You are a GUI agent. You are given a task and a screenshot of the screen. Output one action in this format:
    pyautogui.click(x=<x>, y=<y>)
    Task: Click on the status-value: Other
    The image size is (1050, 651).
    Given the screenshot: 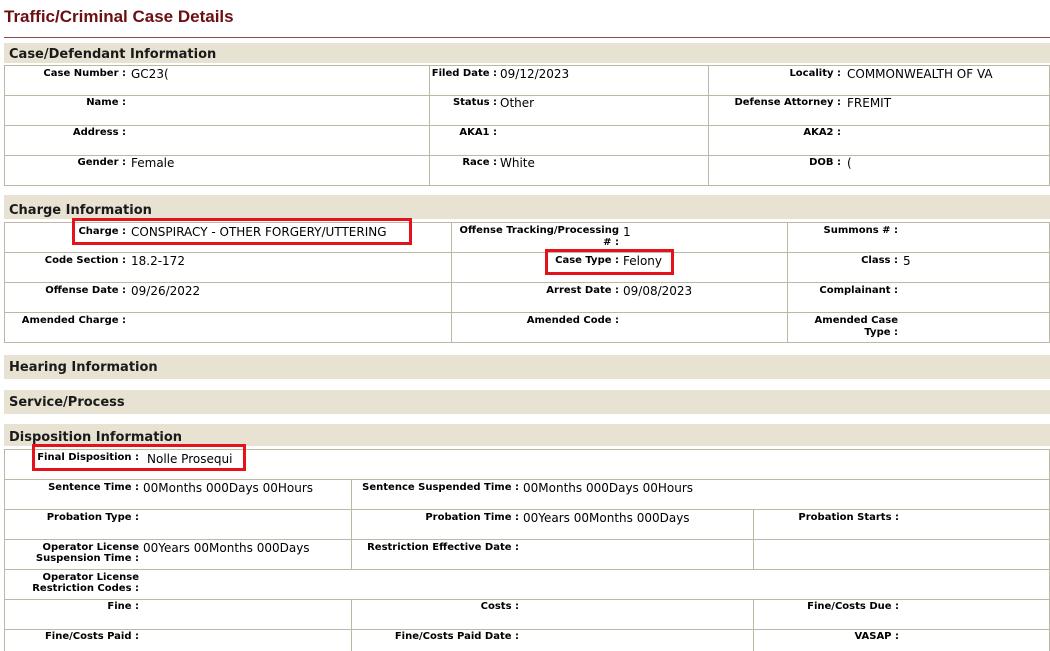 What is the action you would take?
    pyautogui.click(x=517, y=103)
    